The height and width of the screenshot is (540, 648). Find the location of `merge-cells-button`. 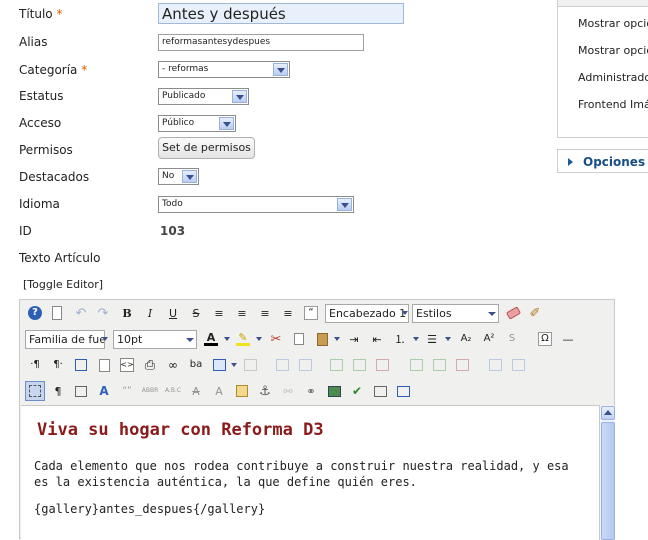

merge-cells-button is located at coordinates (518, 365).